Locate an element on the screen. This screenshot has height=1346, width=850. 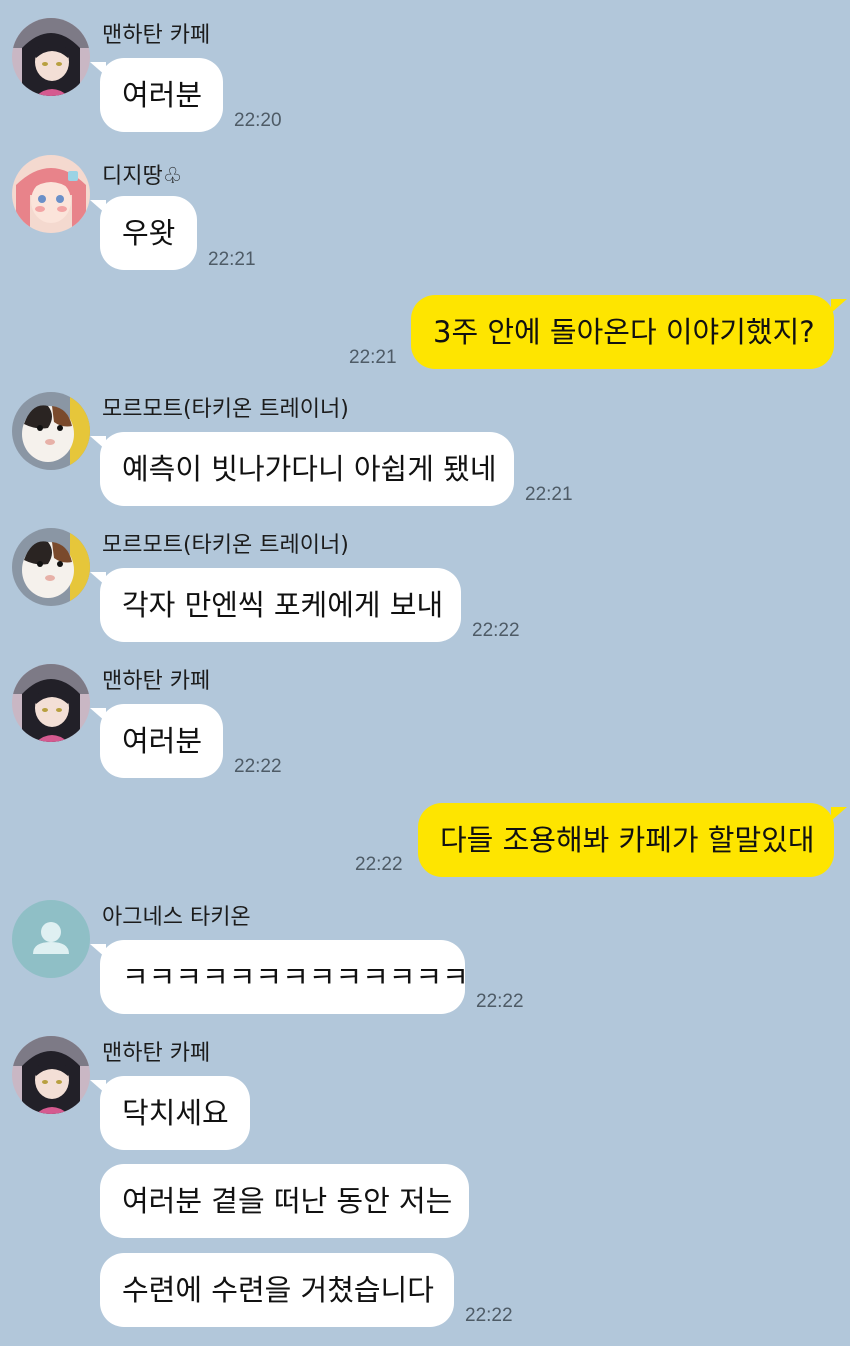
message-bubble: 예측이 빗나가다니 아쉽게 됐네 is located at coordinates (307, 469).